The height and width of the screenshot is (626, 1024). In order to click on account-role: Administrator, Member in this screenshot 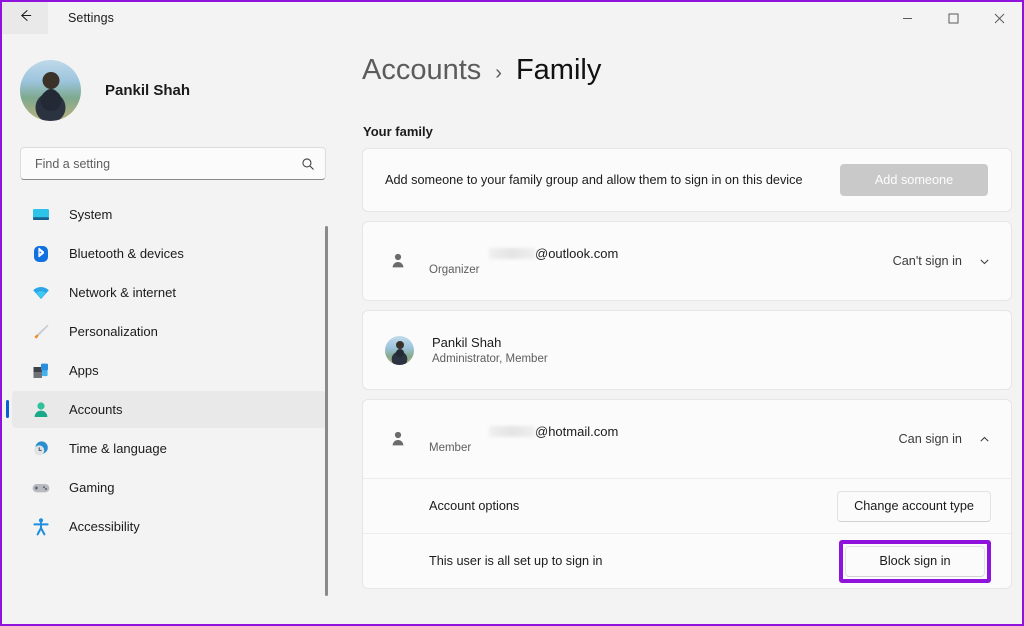, I will do `click(490, 358)`.